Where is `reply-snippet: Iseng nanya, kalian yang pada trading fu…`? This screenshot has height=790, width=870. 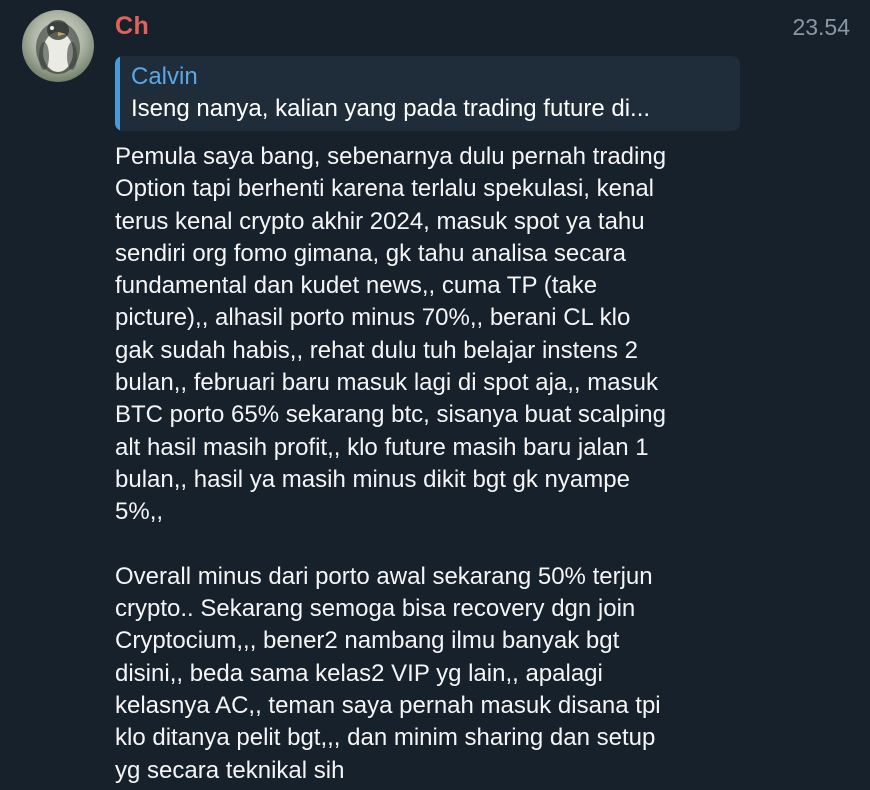 reply-snippet: Iseng nanya, kalian yang pada trading fu… is located at coordinates (391, 108).